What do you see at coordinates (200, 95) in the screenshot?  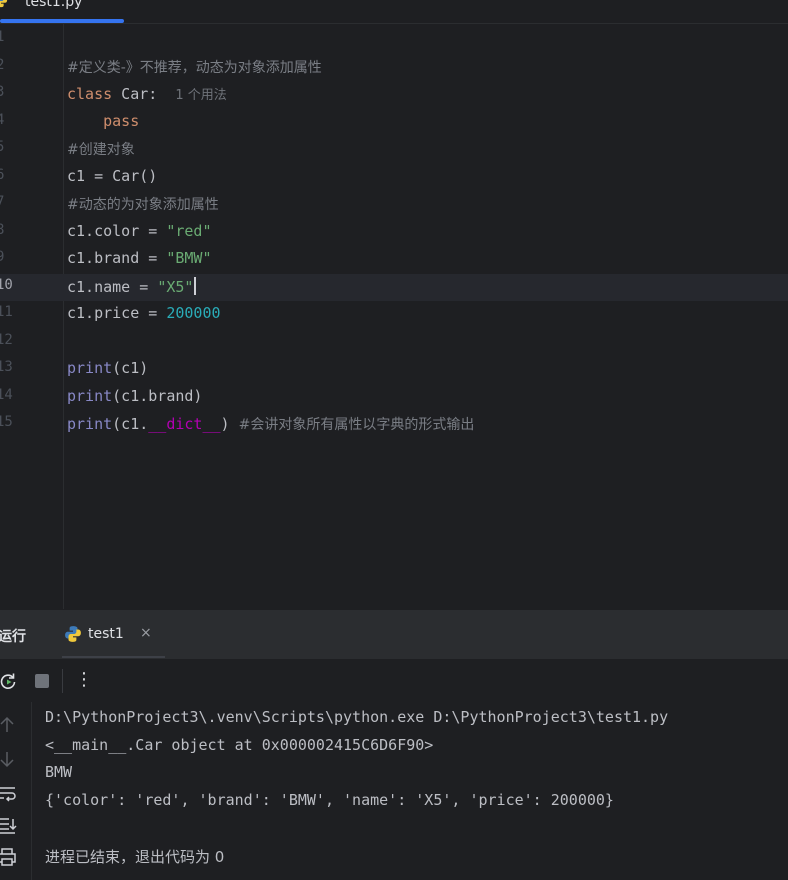 I see `usage-hint: 1 个用法` at bounding box center [200, 95].